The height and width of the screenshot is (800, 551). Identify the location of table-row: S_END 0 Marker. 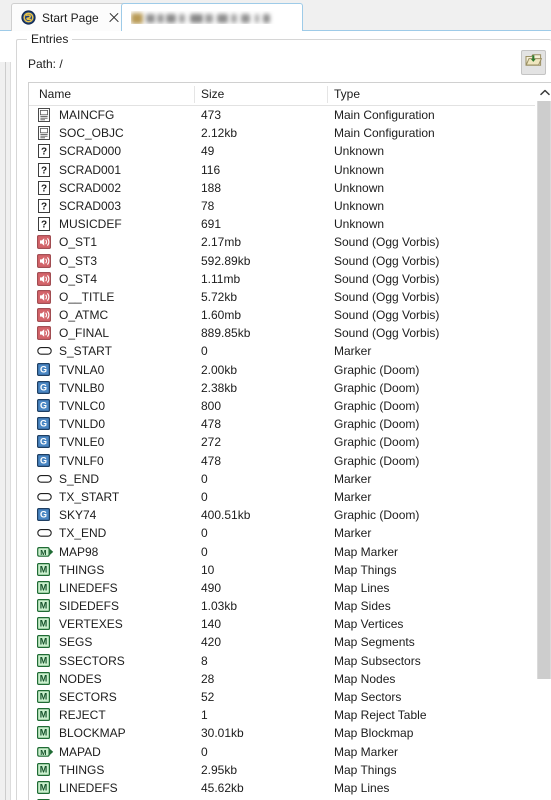
(278, 479).